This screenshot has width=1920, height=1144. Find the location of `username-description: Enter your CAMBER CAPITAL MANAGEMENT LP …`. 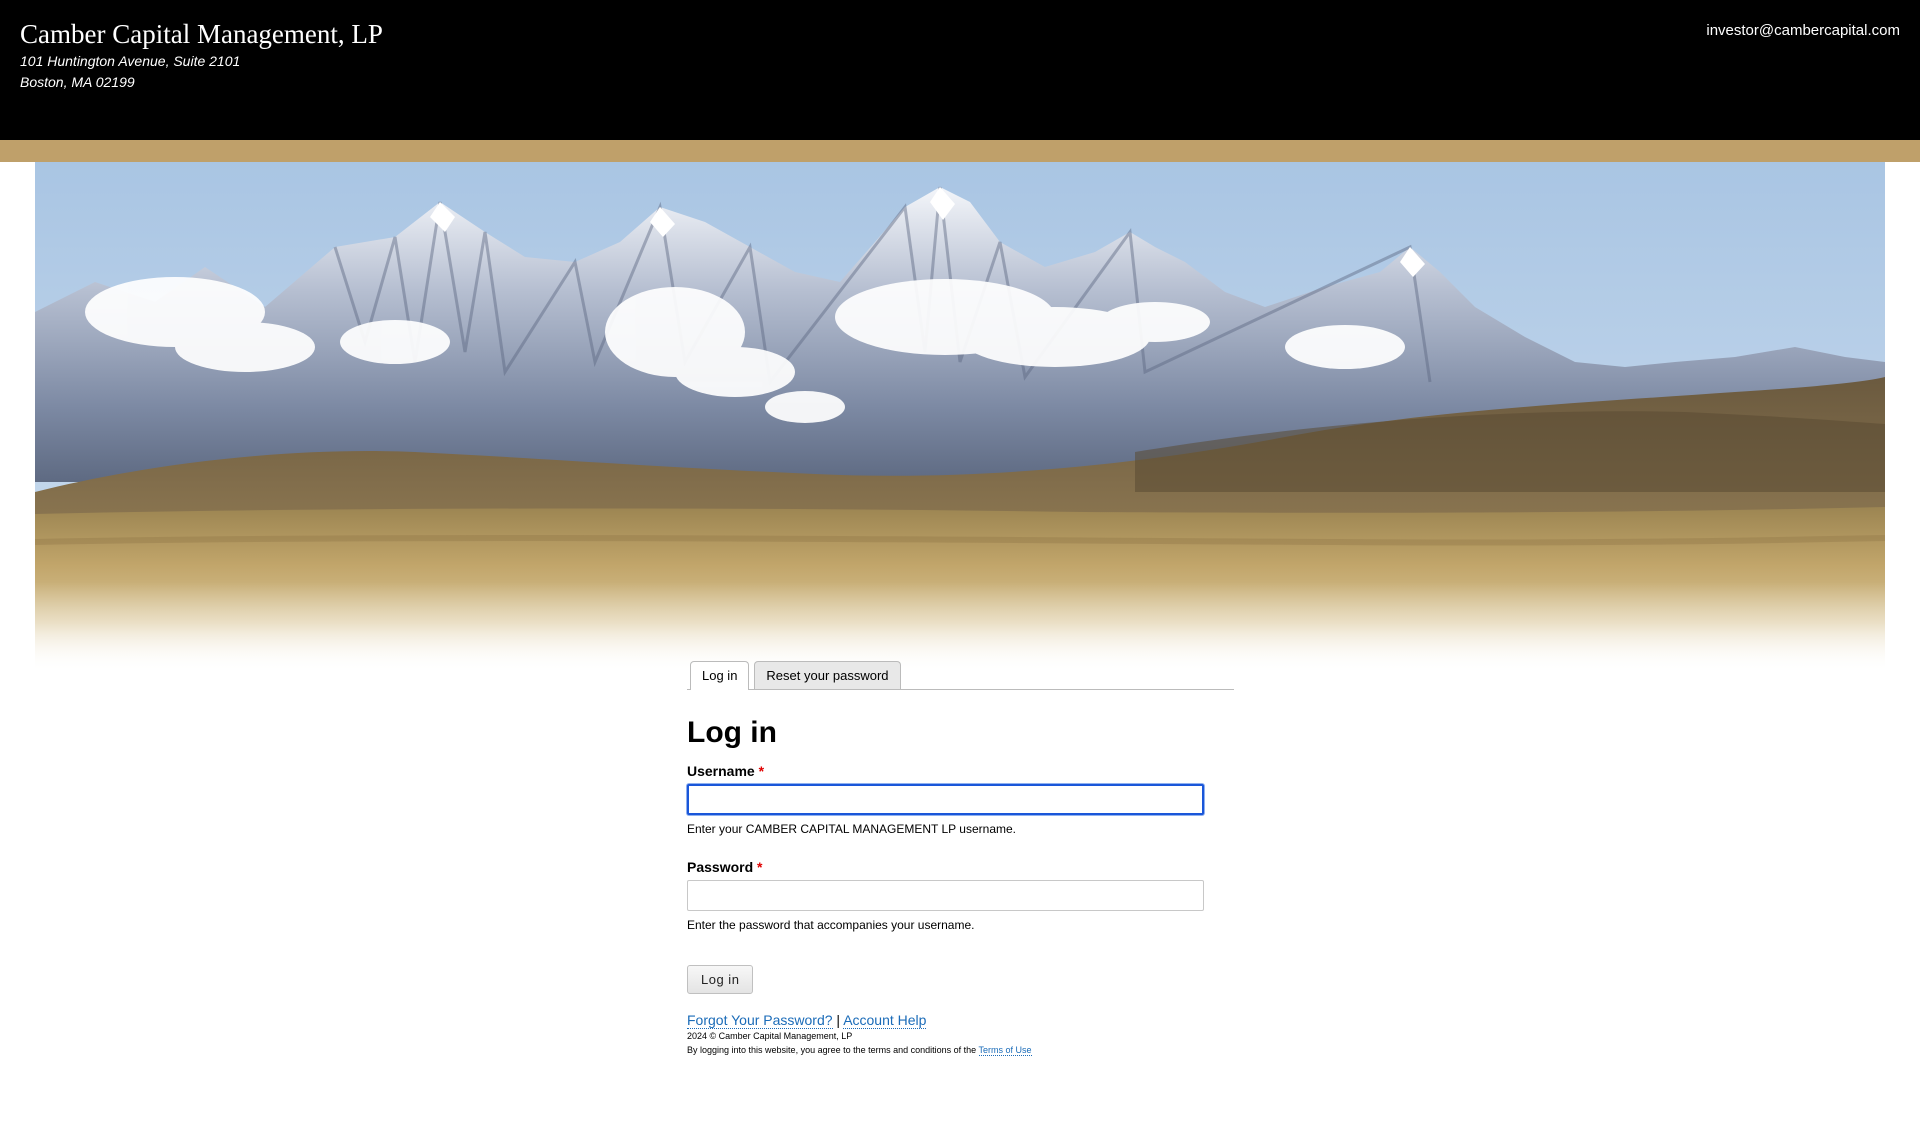

username-description: Enter your CAMBER CAPITAL MANAGEMENT LP … is located at coordinates (851, 829).